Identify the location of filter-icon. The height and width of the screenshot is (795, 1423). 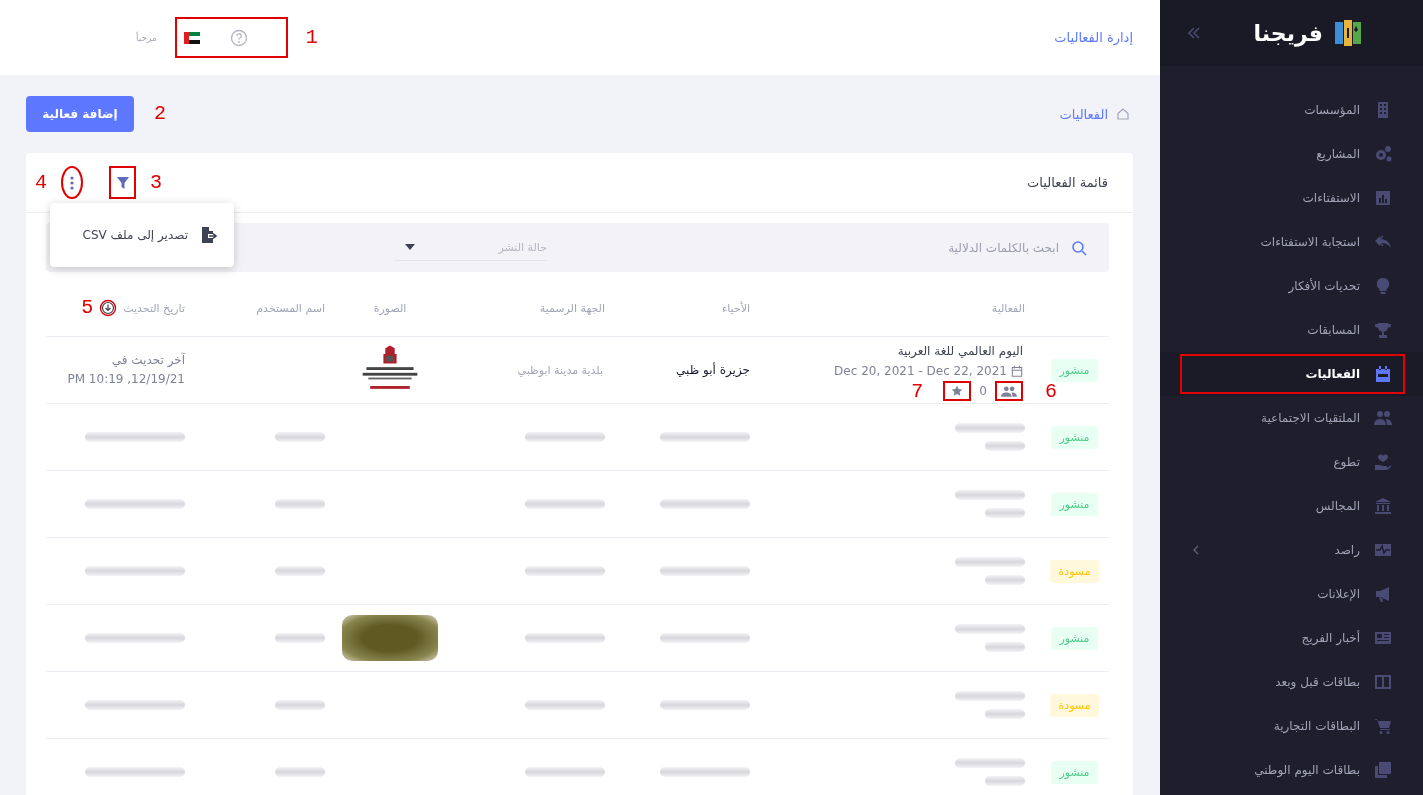
(122, 182).